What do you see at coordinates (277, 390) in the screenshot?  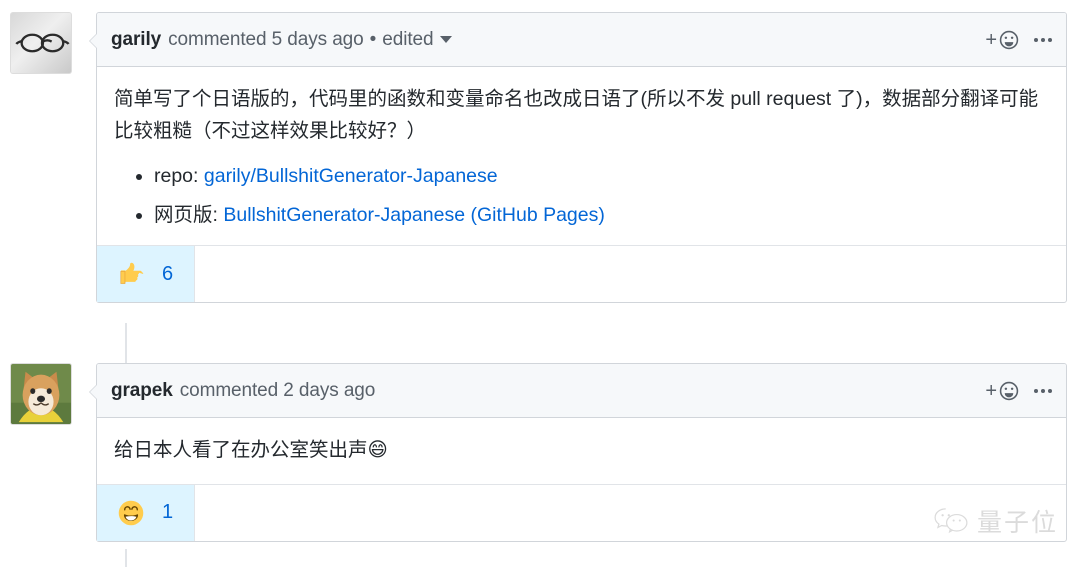 I see `comment-timestamp: commented 2 days ago` at bounding box center [277, 390].